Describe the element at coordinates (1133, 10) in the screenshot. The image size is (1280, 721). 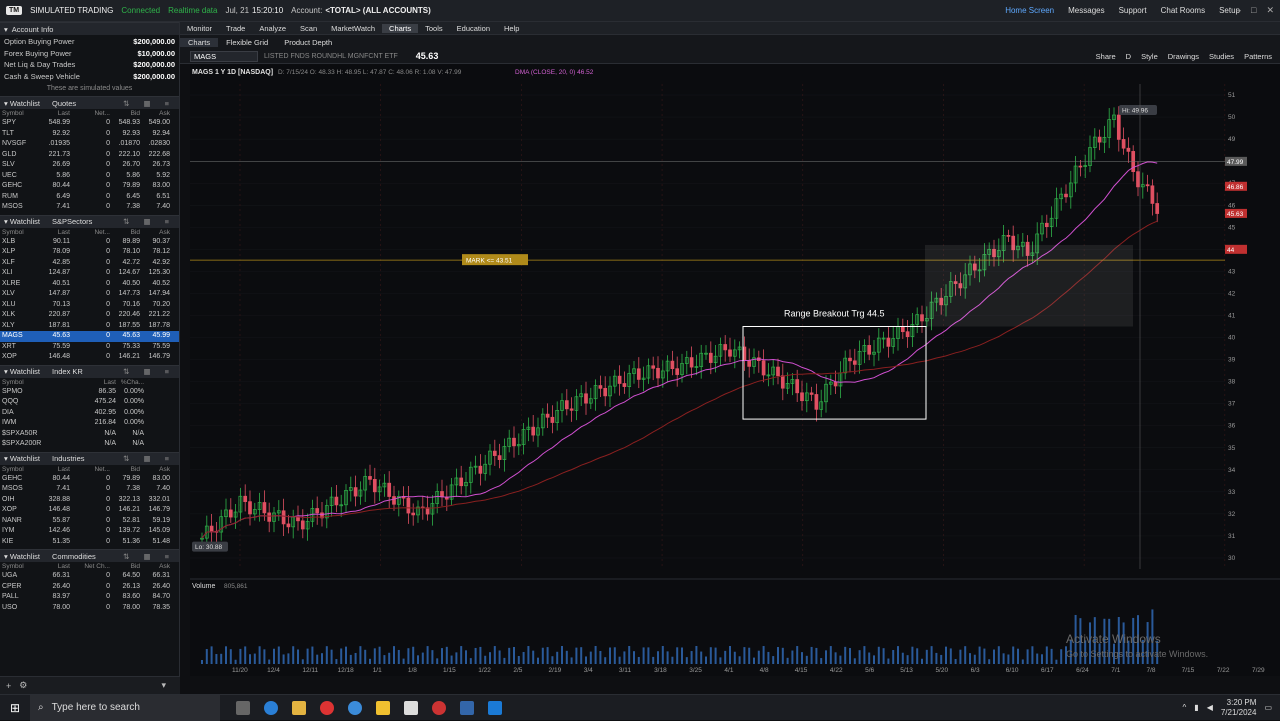
I see `support-button: Support` at that location.